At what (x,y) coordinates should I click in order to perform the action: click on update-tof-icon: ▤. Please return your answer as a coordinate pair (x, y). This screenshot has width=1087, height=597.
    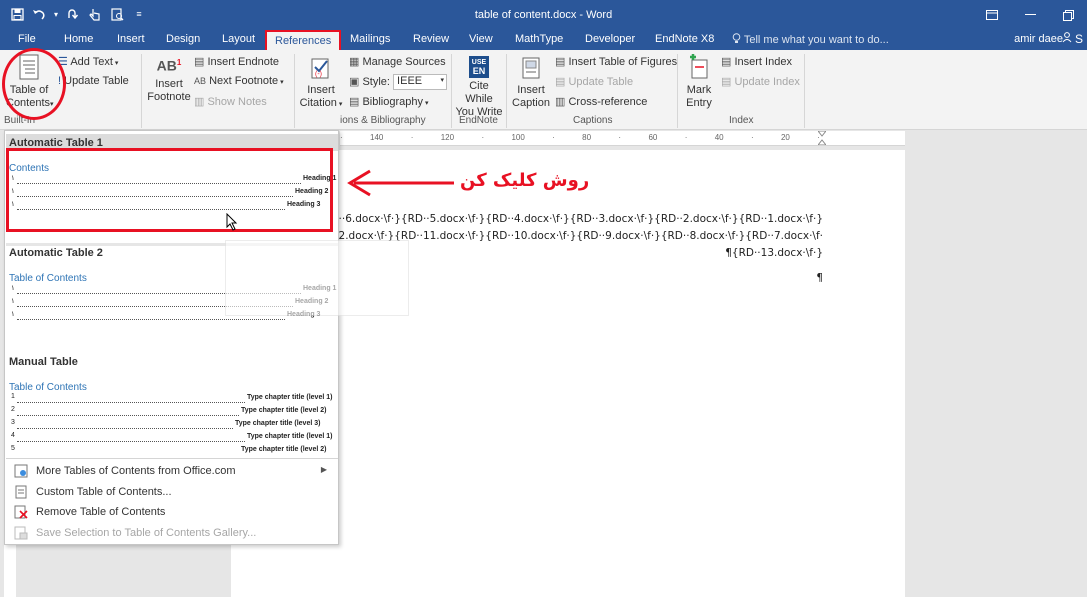
    Looking at the image, I should click on (560, 82).